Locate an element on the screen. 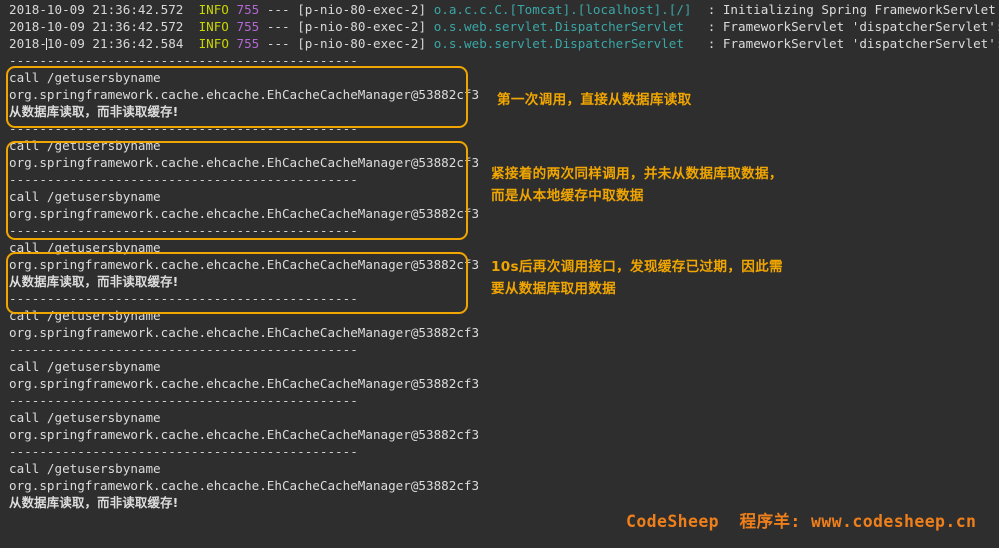 Image resolution: width=999 pixels, height=548 pixels. log-timestamp: 2018- is located at coordinates (28, 43).